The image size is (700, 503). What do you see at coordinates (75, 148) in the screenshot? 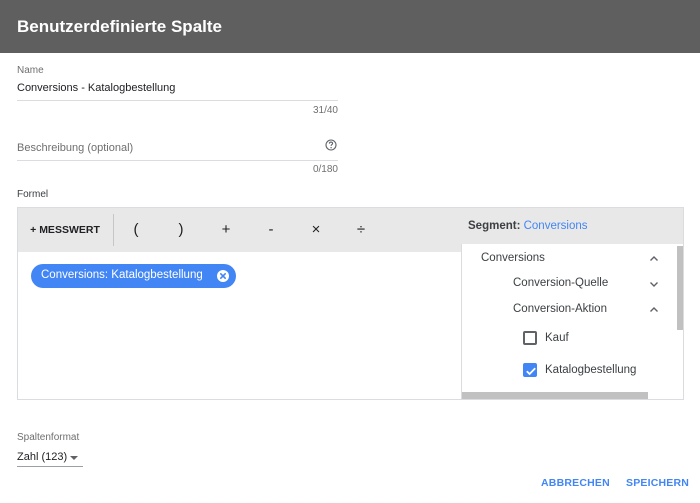
I see `description-input: Beschreibung (optional)` at bounding box center [75, 148].